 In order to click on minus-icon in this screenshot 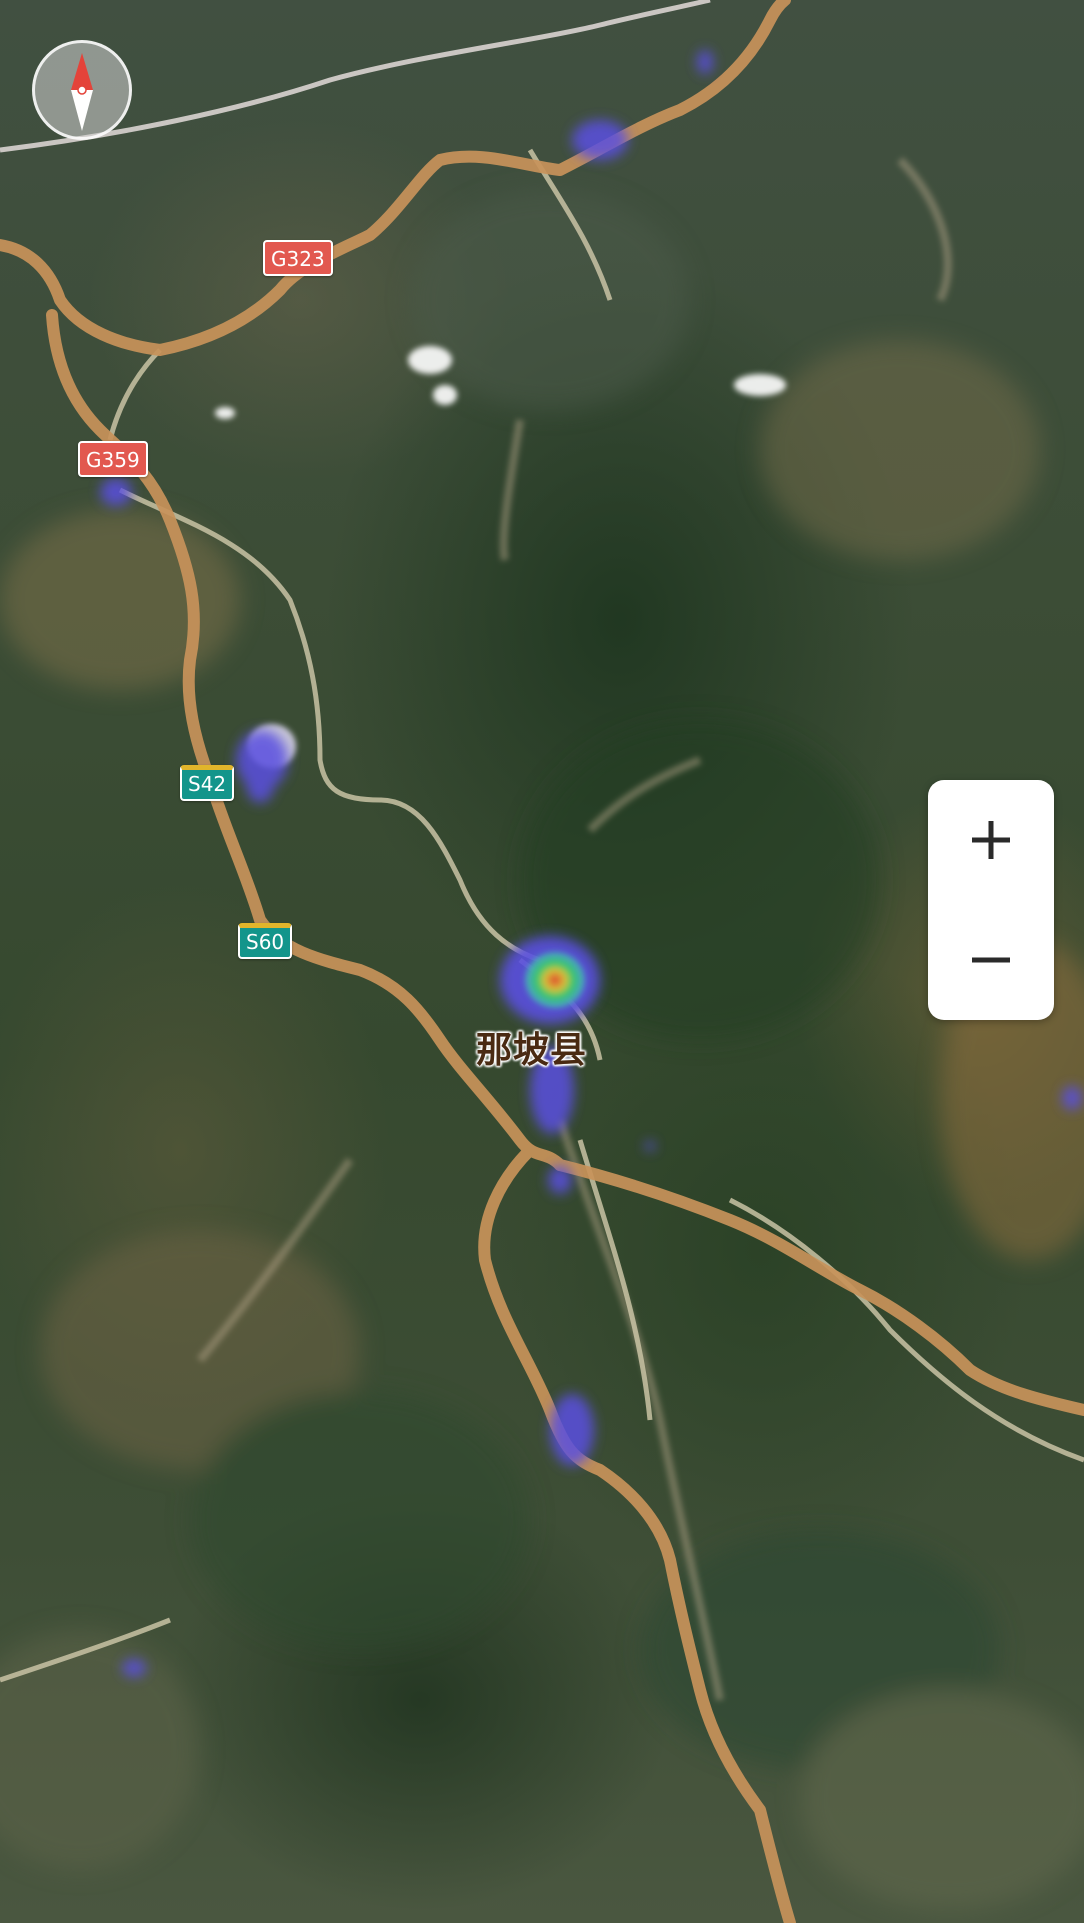, I will do `click(991, 960)`.